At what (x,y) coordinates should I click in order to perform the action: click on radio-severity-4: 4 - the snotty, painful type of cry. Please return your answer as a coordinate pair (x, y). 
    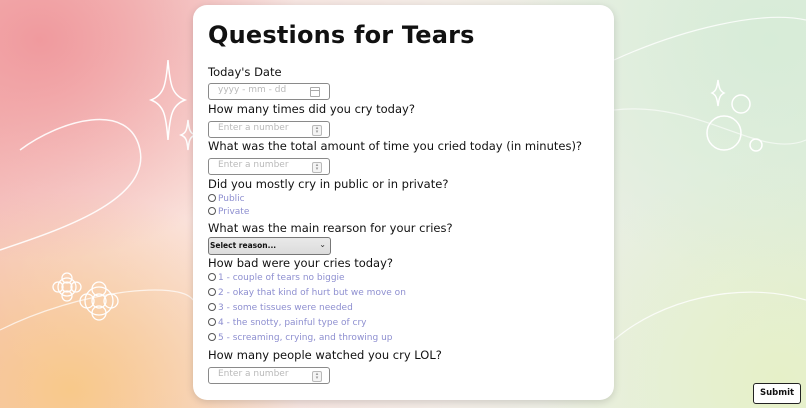
    Looking at the image, I should click on (287, 323).